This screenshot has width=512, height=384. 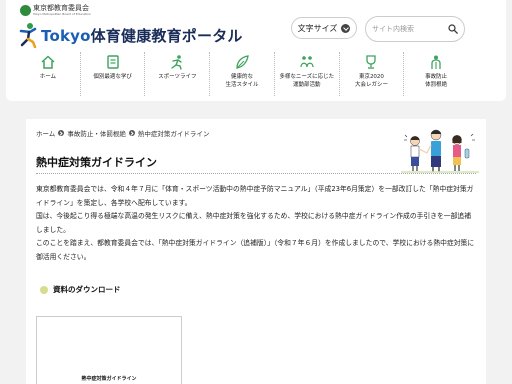 I want to click on learning-icon, so click(x=112, y=62).